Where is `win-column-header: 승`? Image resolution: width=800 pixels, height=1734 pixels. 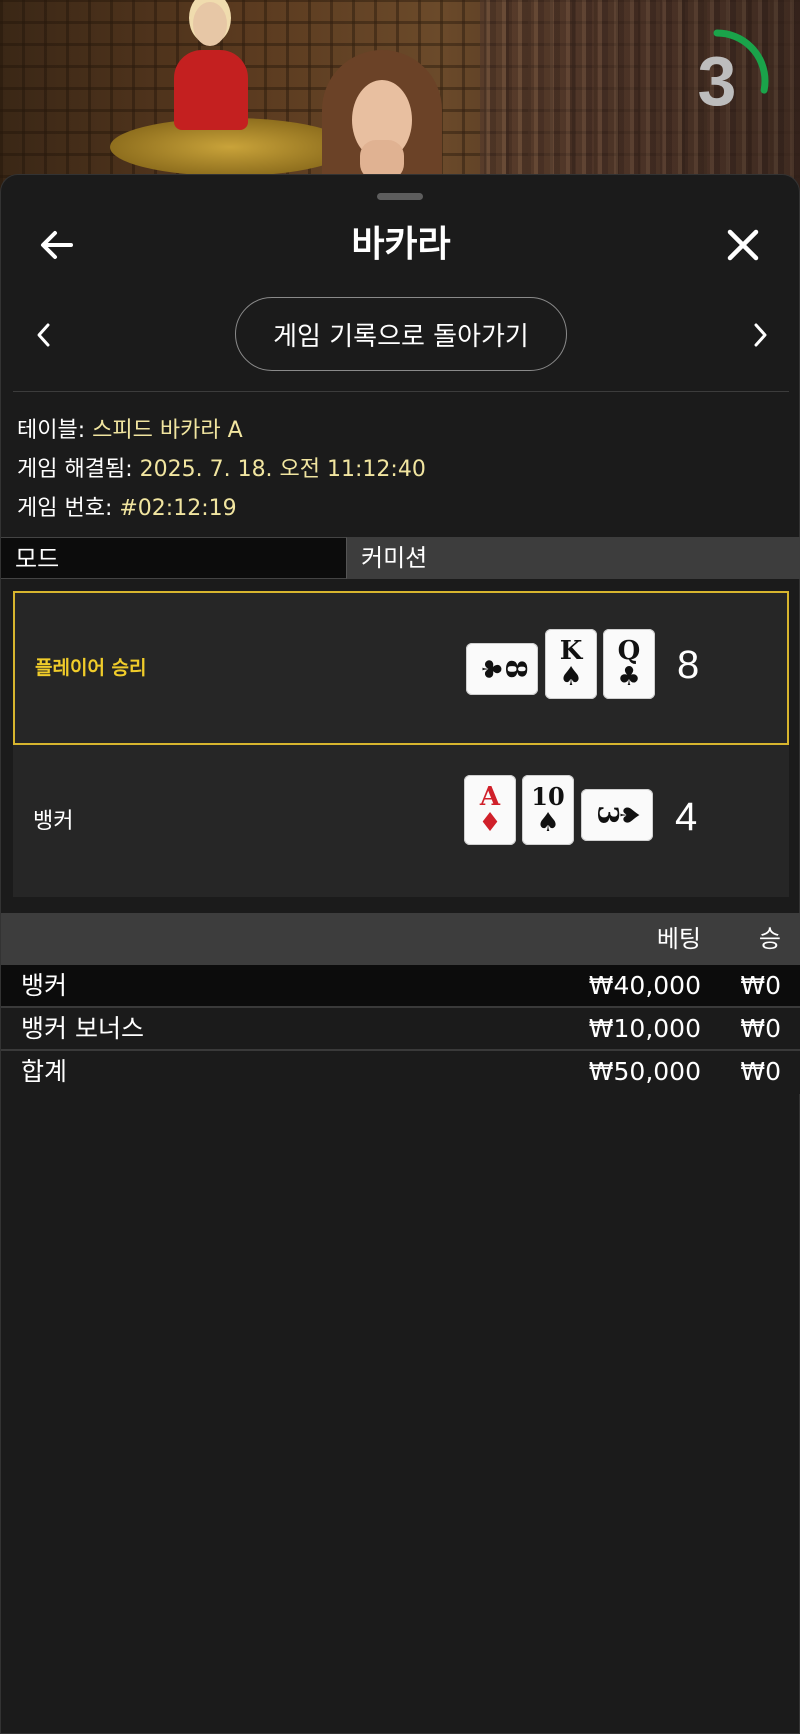
win-column-header: 승 is located at coordinates (769, 939).